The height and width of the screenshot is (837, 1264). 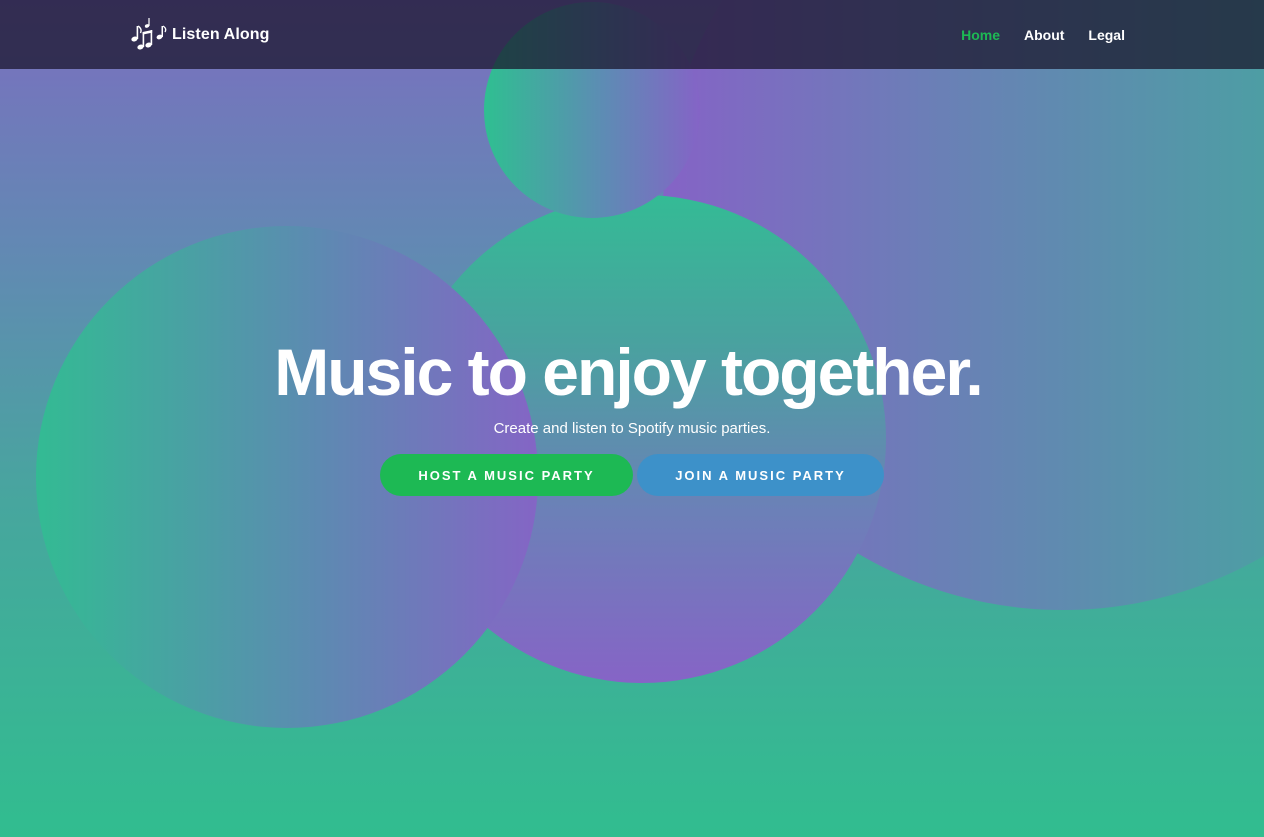 I want to click on join-music-party-button: JOIN A MUSIC PARTY, so click(x=760, y=475).